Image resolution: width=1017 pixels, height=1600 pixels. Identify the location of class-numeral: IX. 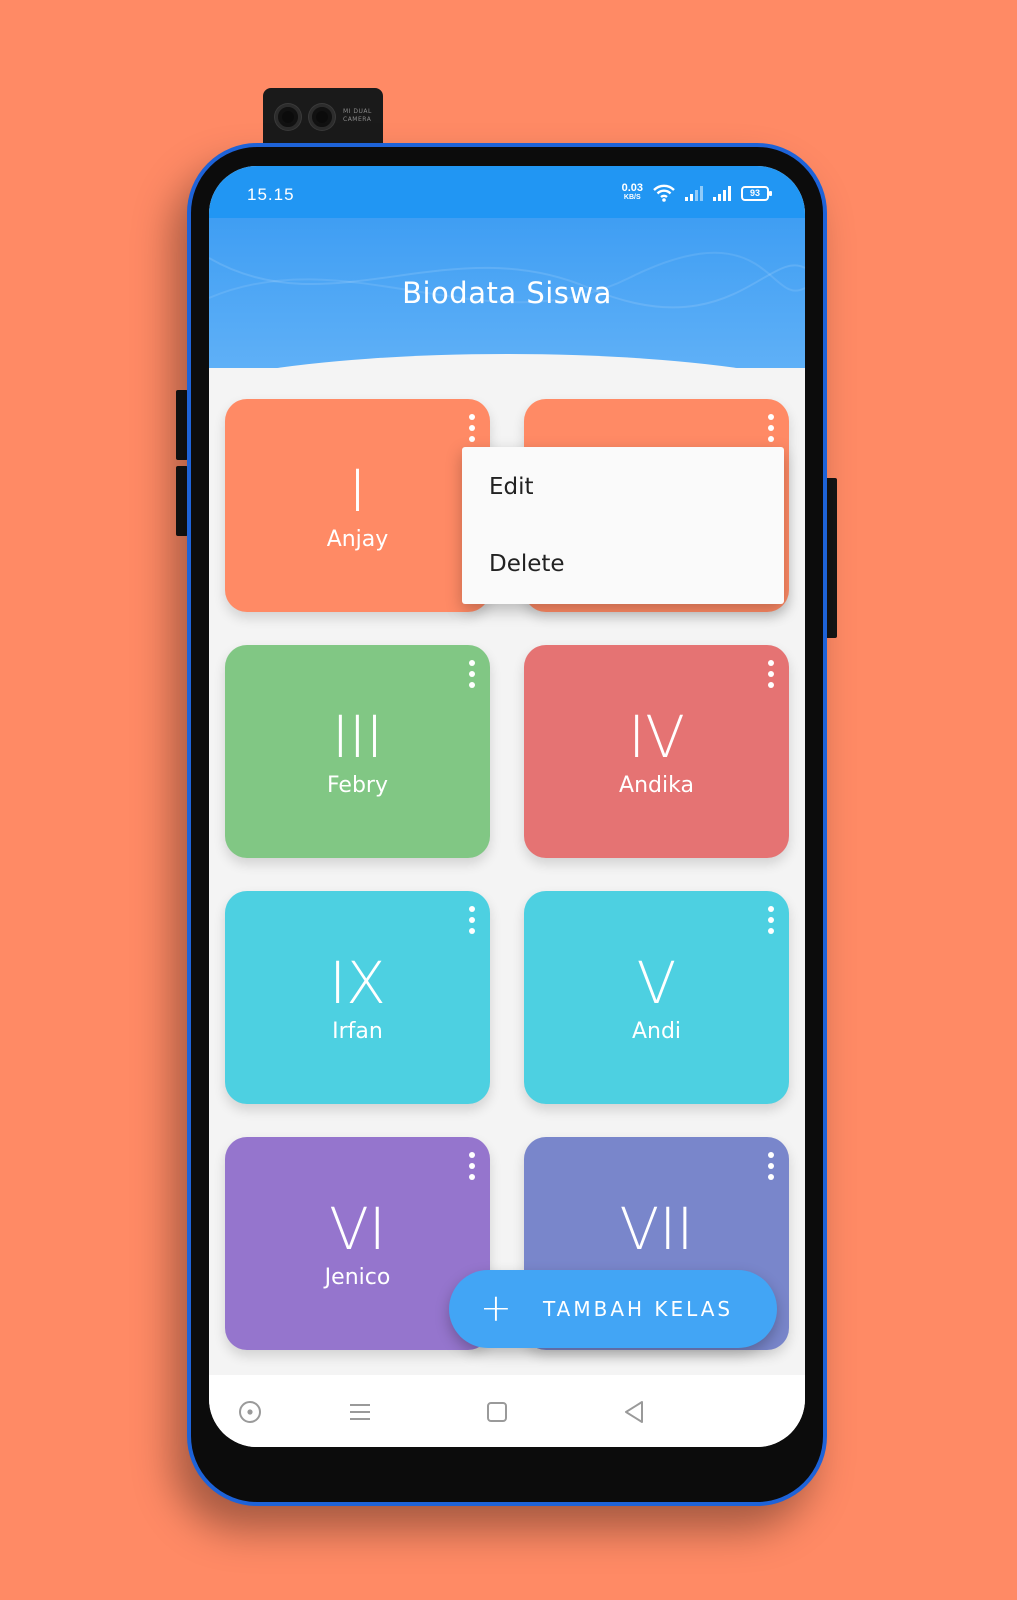
(357, 983).